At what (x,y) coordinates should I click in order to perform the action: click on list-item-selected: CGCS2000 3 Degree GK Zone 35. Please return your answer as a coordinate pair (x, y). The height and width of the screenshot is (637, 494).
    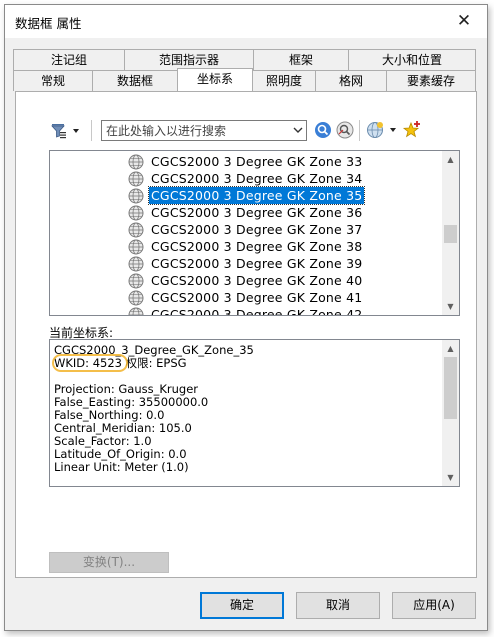
    Looking at the image, I should click on (278, 195).